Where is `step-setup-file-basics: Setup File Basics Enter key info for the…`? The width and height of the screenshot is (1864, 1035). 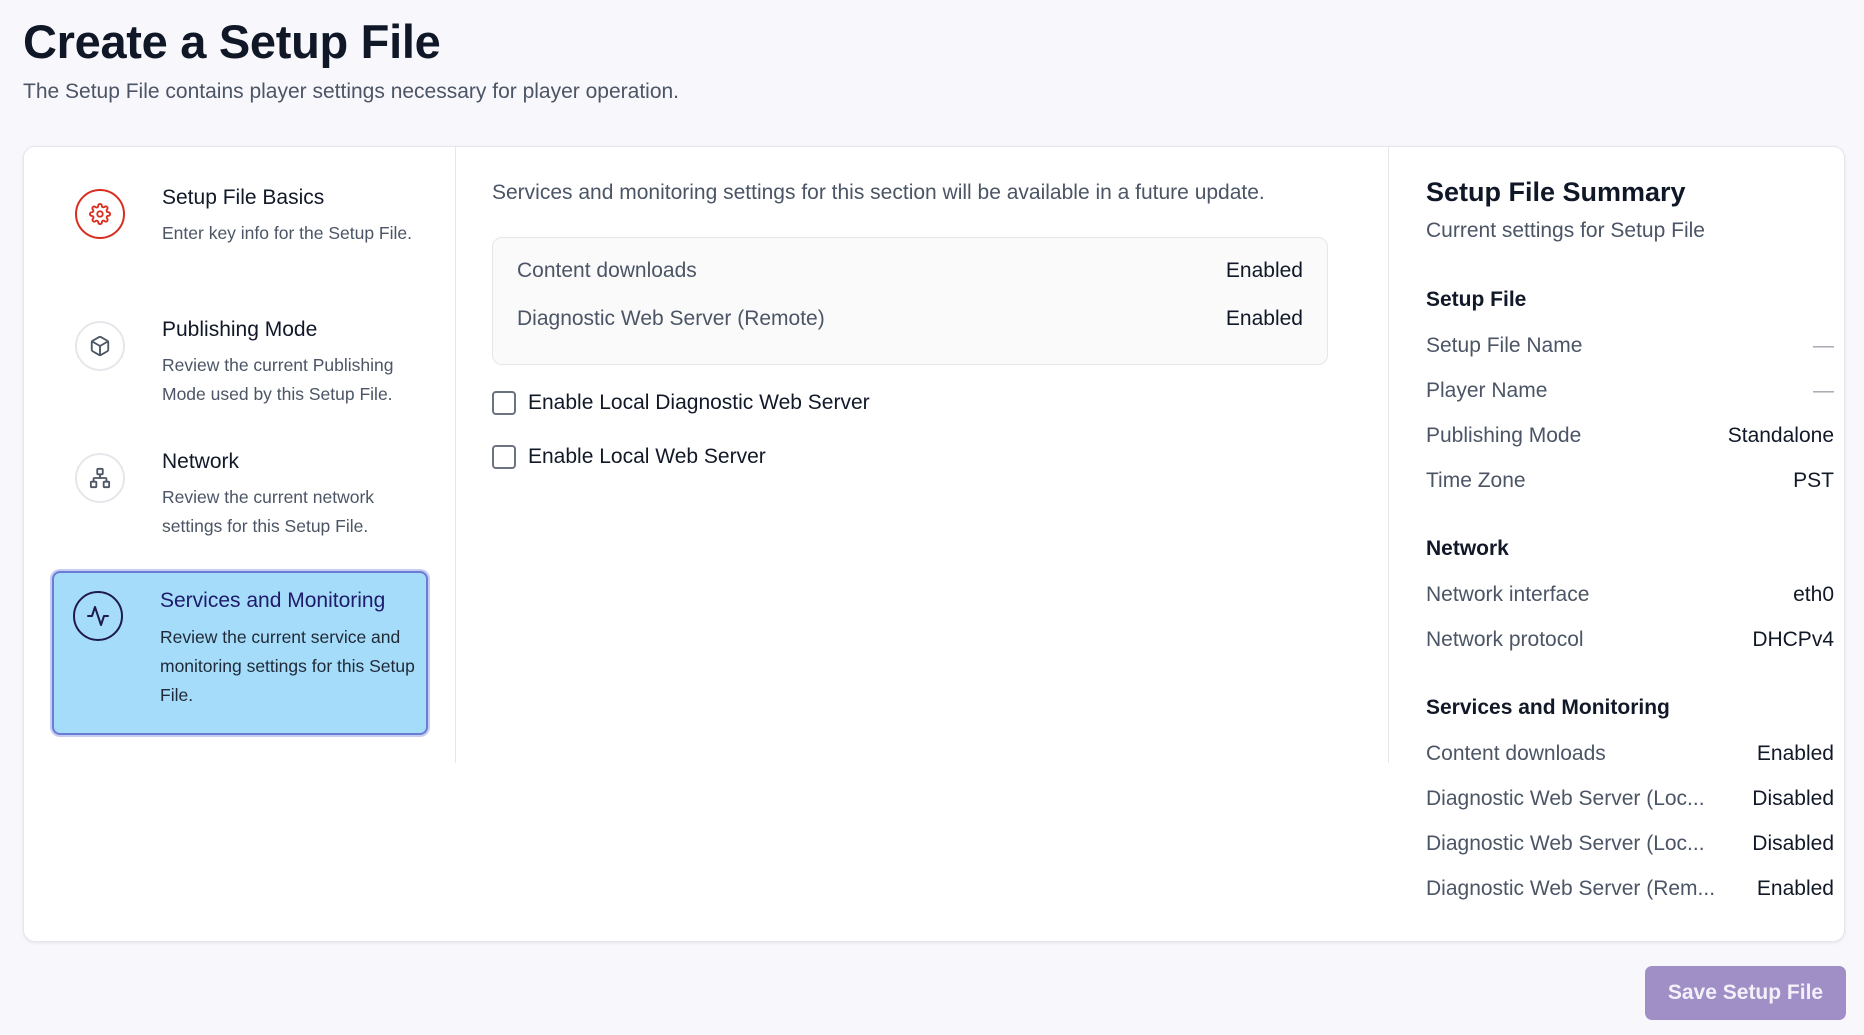 step-setup-file-basics: Setup File Basics Enter key info for the… is located at coordinates (240, 227).